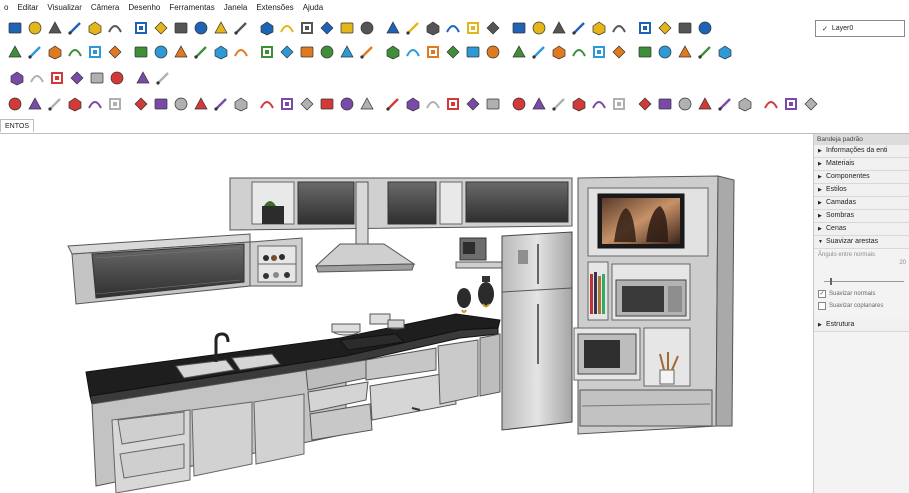 The width and height of the screenshot is (909, 493). What do you see at coordinates (518, 104) in the screenshot?
I see `grid-tool-icon` at bounding box center [518, 104].